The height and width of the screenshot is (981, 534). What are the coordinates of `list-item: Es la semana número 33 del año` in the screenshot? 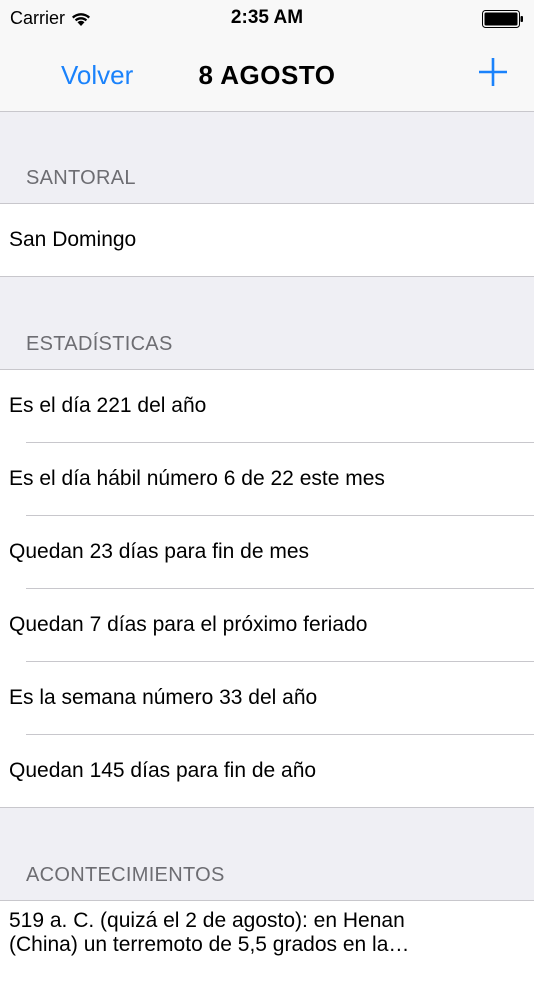 It's located at (267, 698).